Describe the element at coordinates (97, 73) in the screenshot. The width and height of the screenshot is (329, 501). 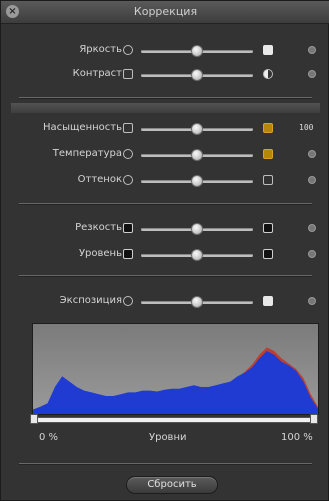
I see `contrast-label: Контраст` at that location.